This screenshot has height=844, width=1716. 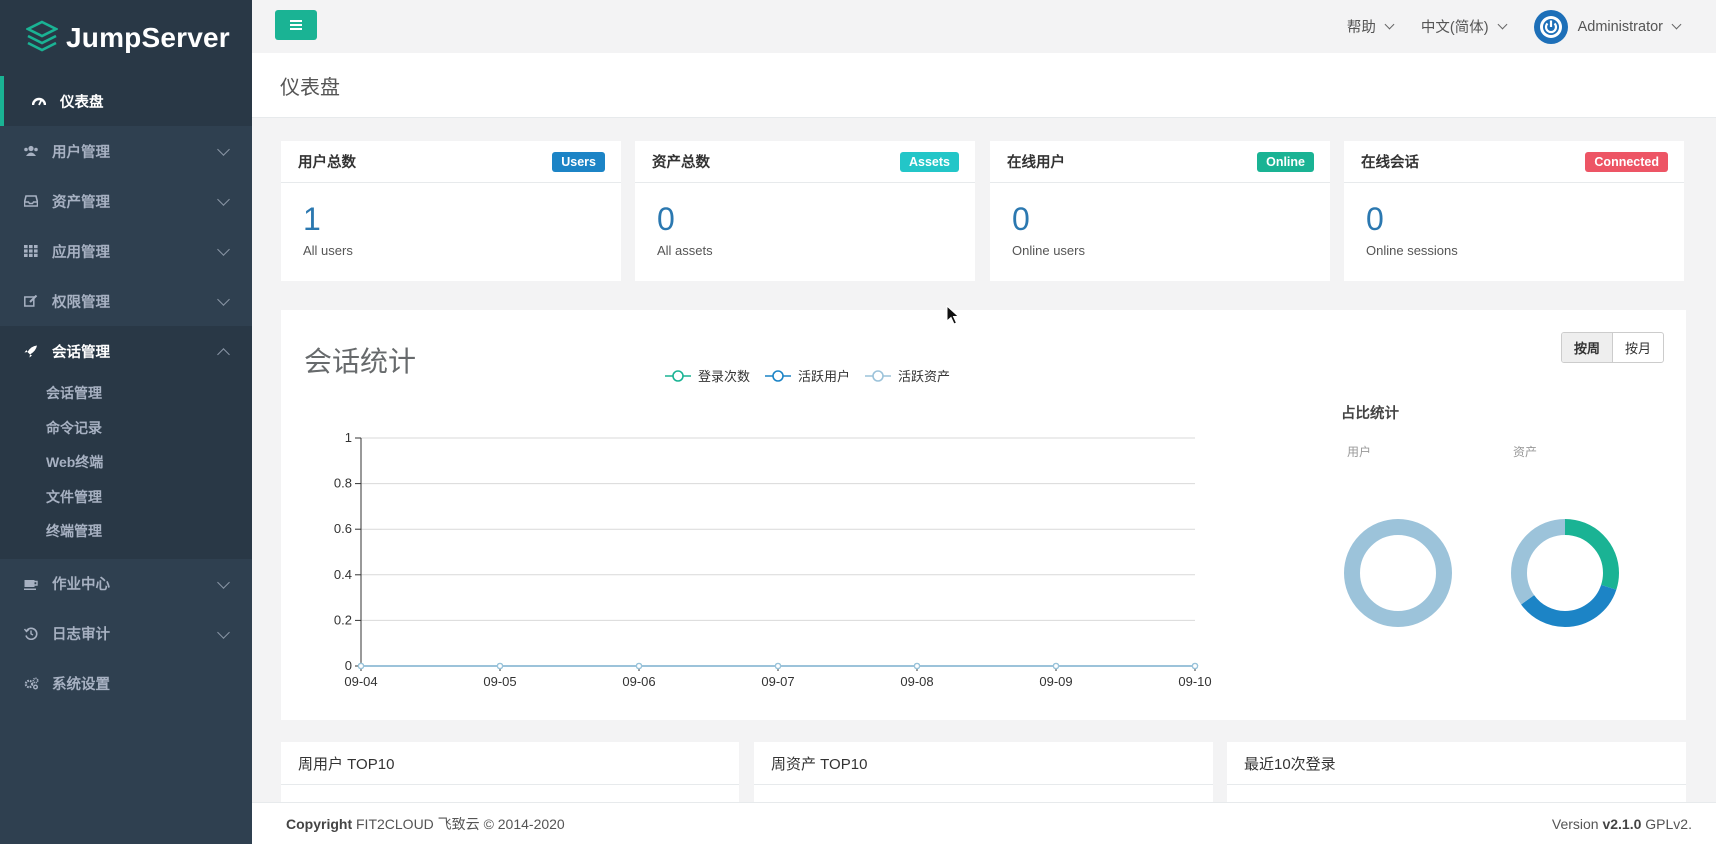 What do you see at coordinates (499, 681) in the screenshot?
I see `x-tick-label: 09-05` at bounding box center [499, 681].